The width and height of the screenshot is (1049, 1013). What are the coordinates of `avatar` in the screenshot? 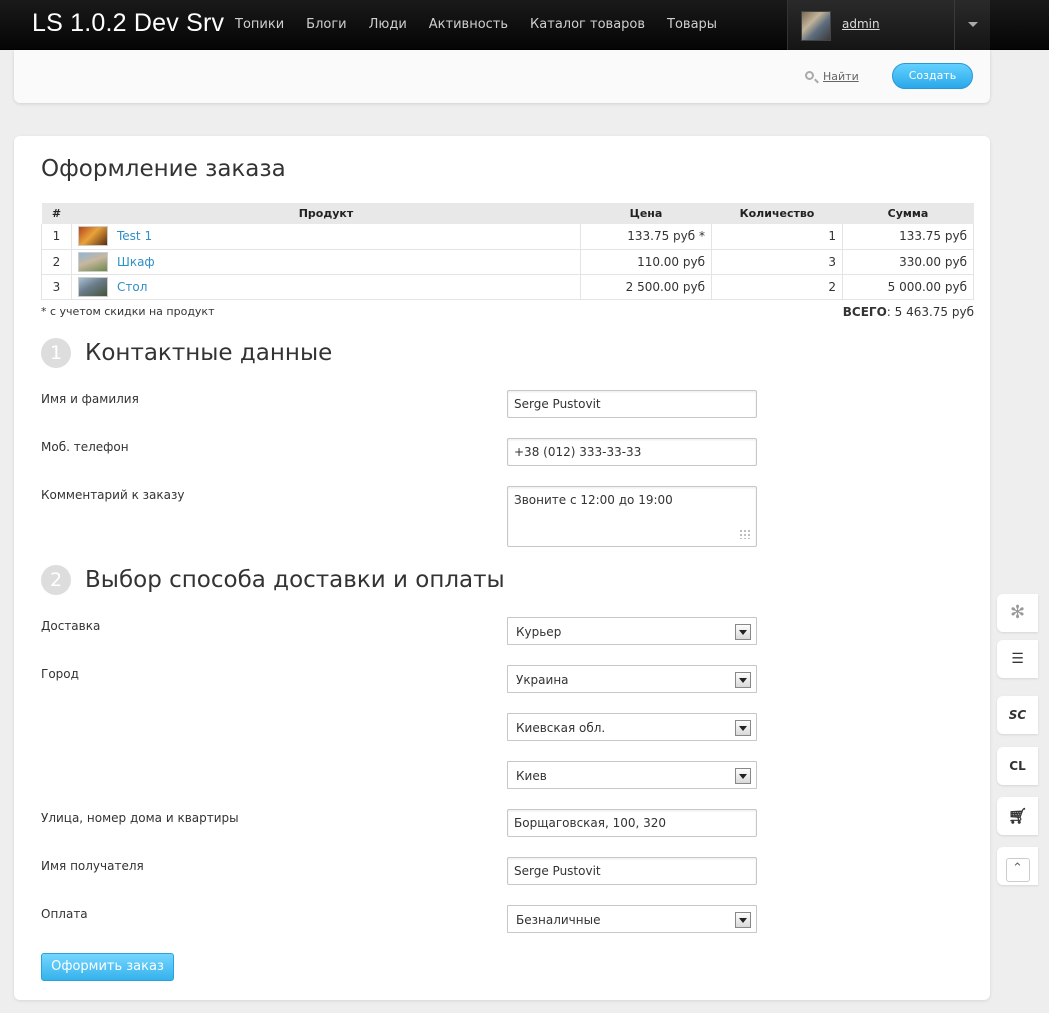 It's located at (816, 26).